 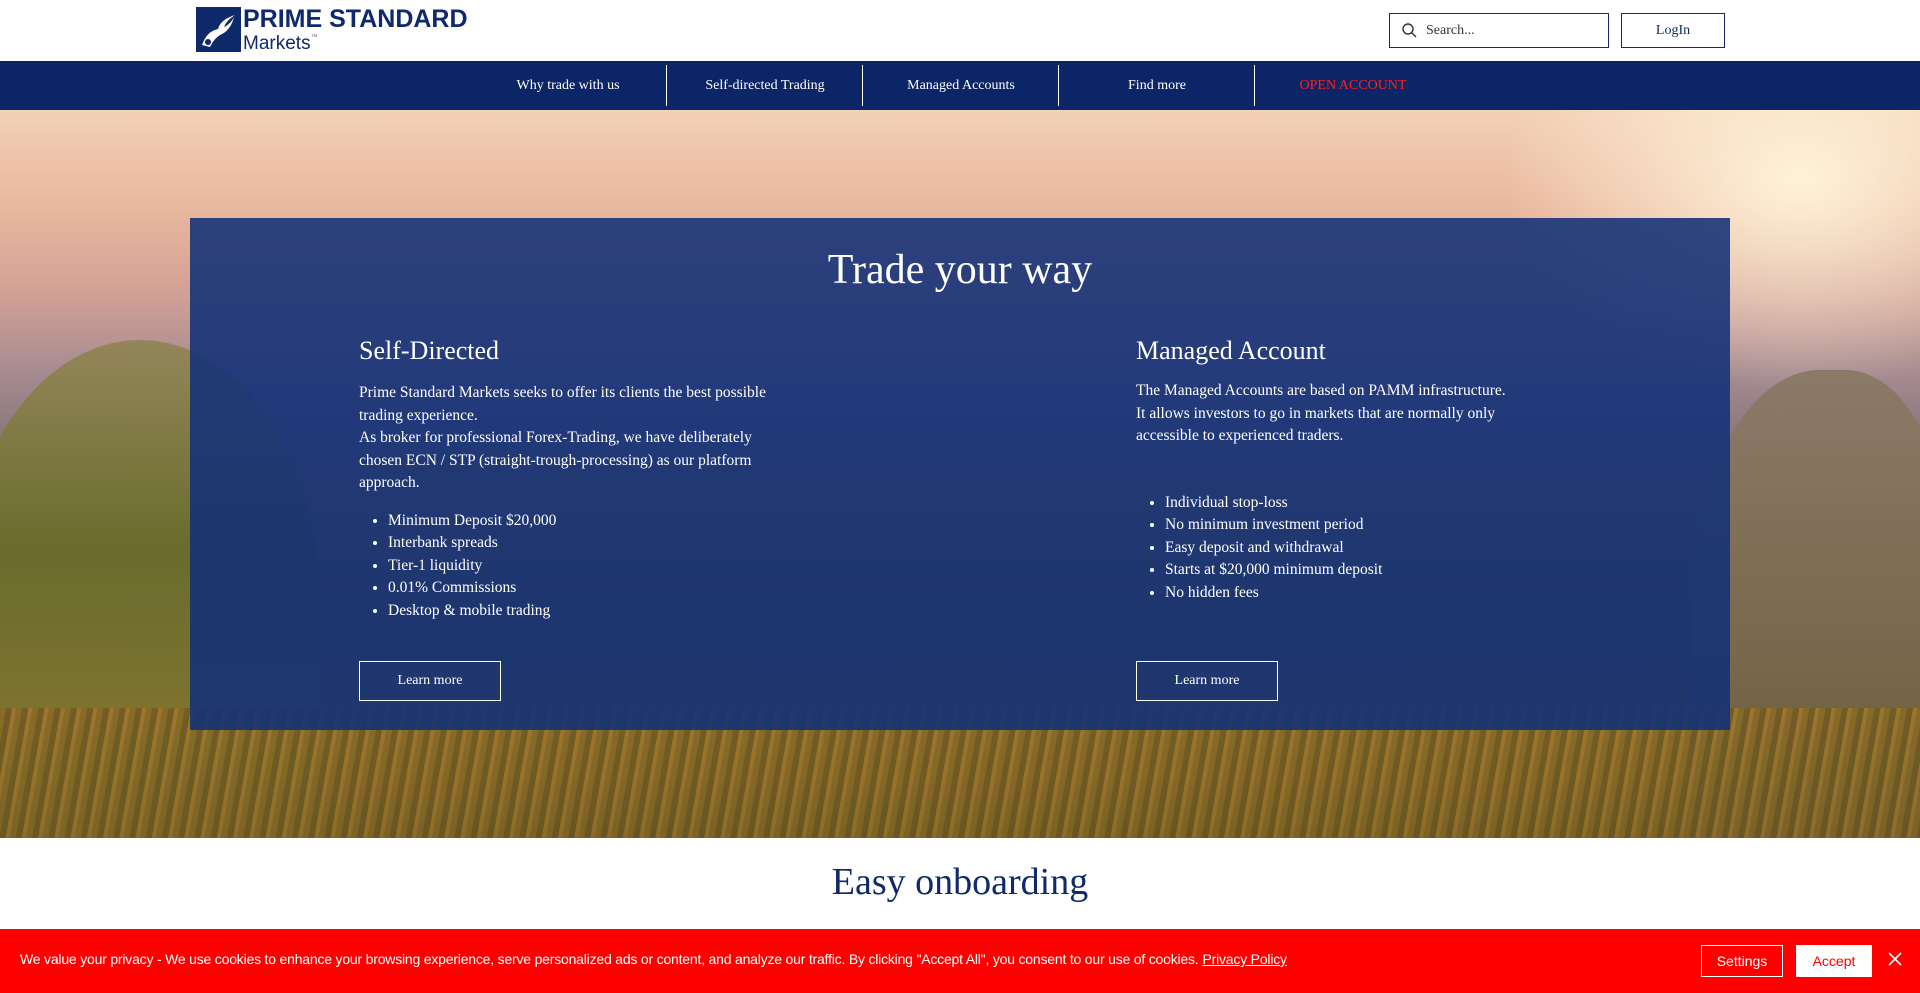 I want to click on list-item: Easy deposit and withdrawal, so click(x=1360, y=548).